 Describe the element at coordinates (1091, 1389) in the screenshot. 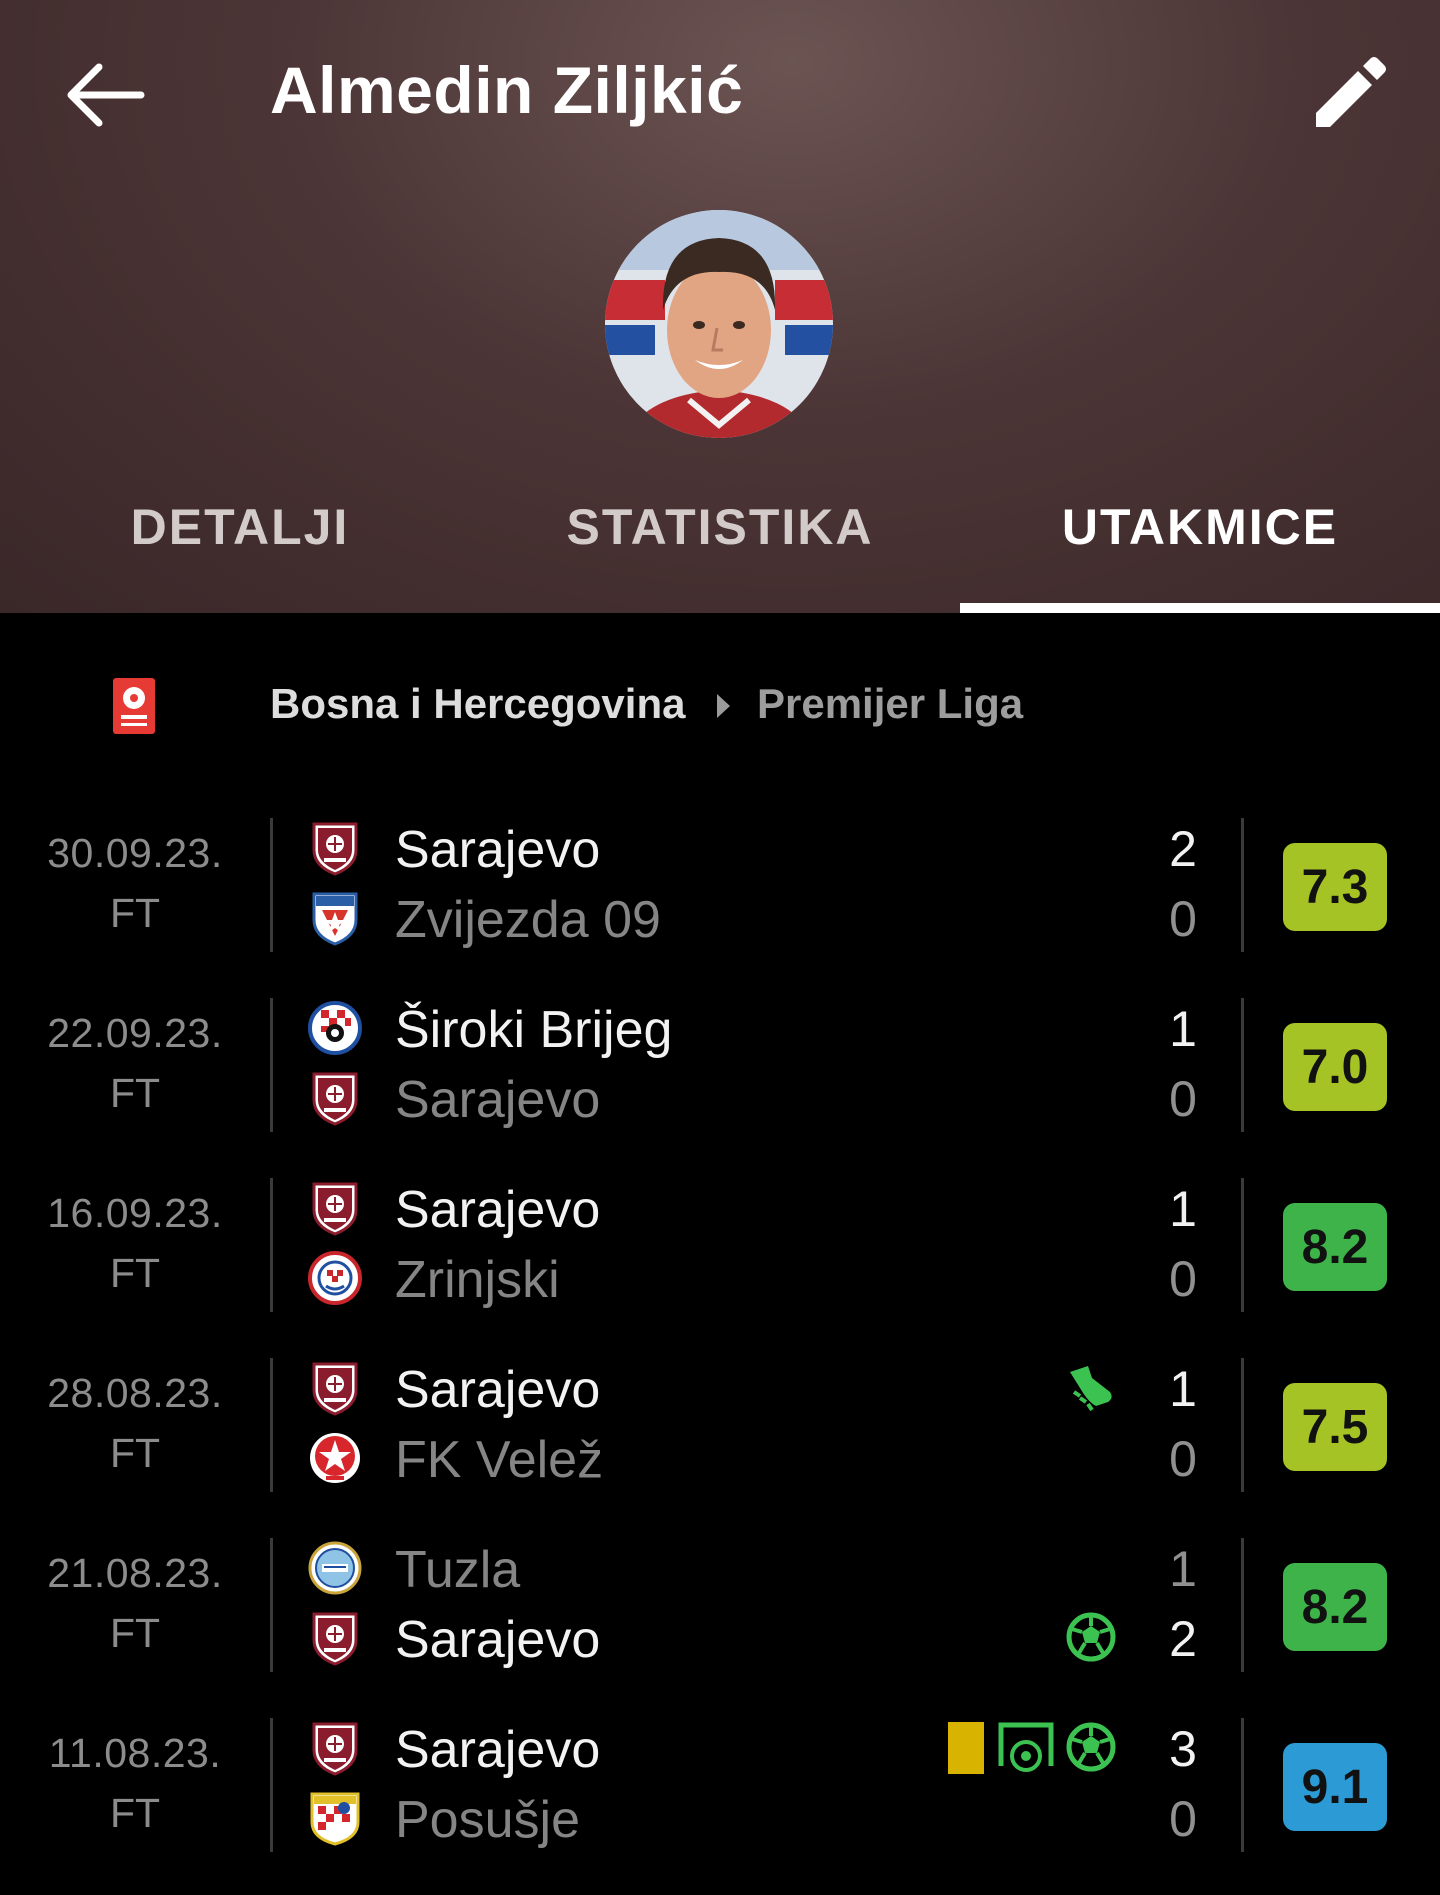

I see `assist-boot-icon` at that location.